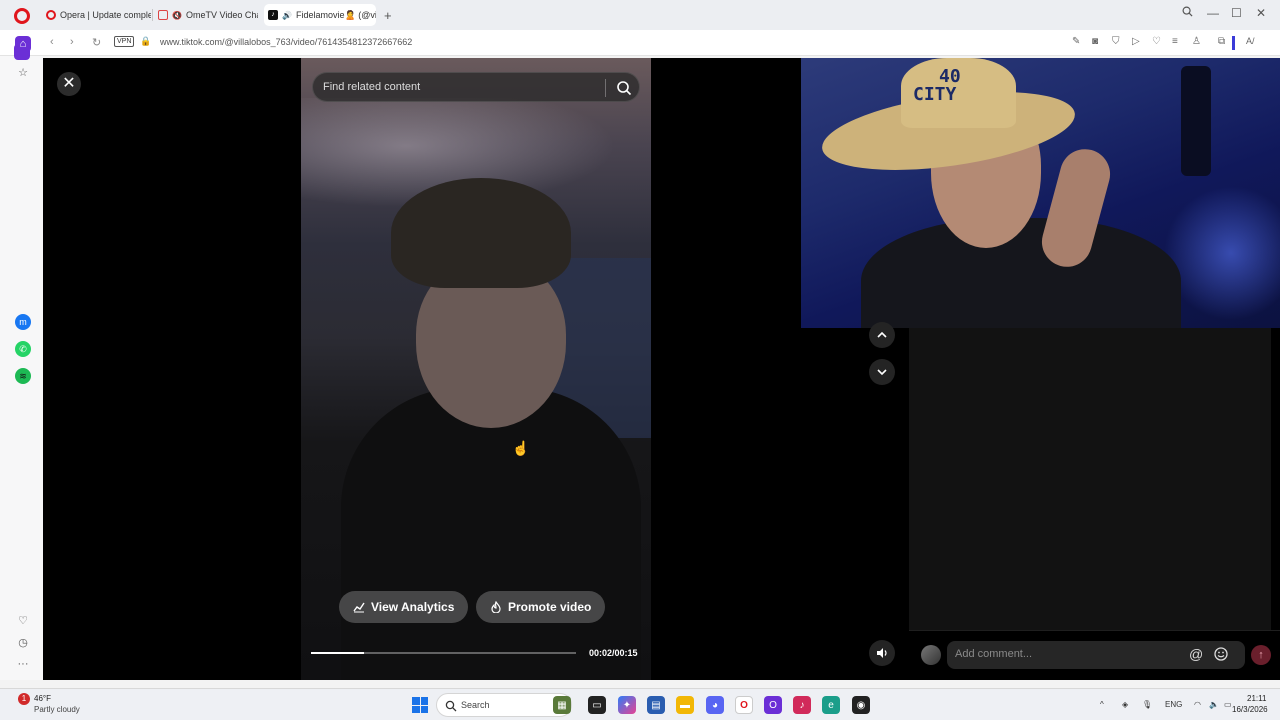 This screenshot has height=720, width=1280. What do you see at coordinates (656, 705) in the screenshot?
I see `store-icon: ▤` at bounding box center [656, 705].